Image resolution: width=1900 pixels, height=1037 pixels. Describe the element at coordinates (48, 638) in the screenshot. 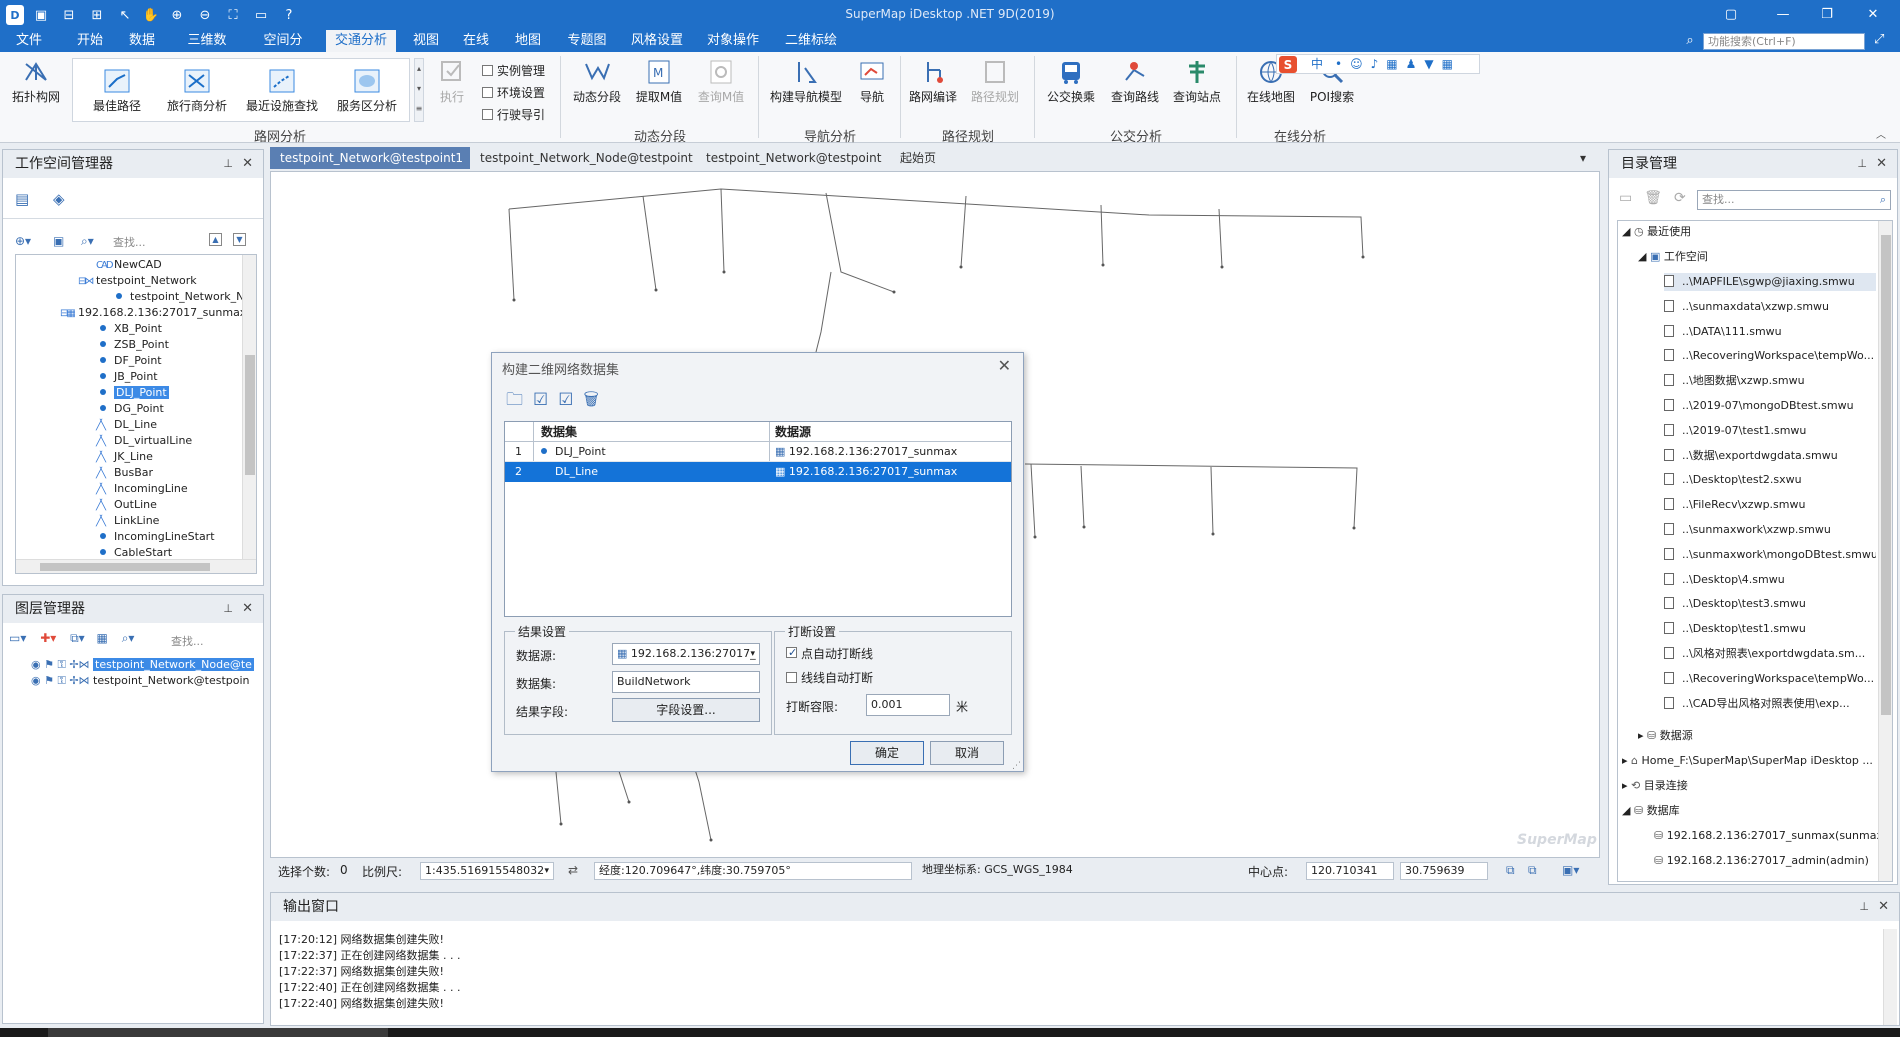

I see `add-data-icon: ✚▾` at that location.